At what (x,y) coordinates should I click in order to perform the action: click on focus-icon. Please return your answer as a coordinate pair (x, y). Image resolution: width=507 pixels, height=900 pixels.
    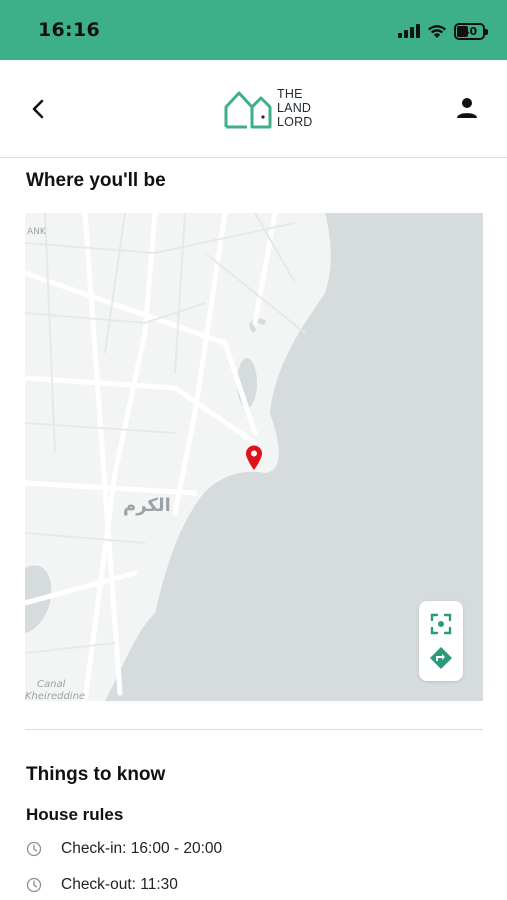
    Looking at the image, I should click on (441, 624).